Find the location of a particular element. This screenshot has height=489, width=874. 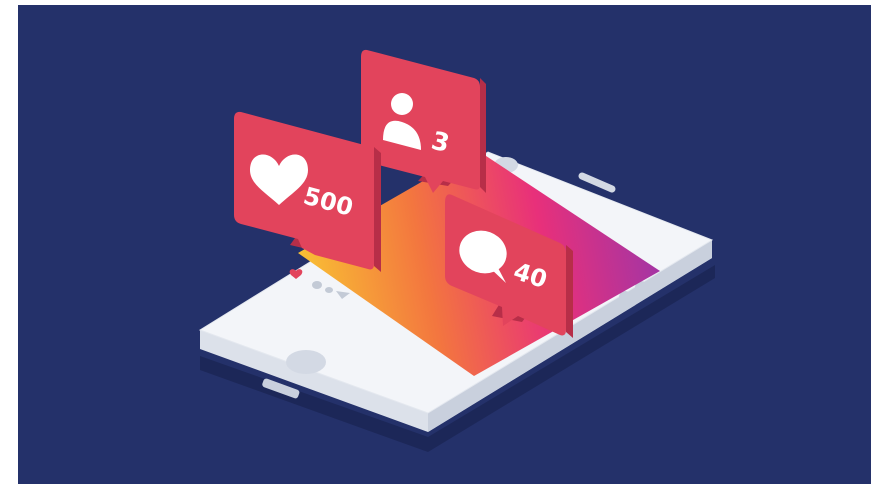

dot-action-icon is located at coordinates (329, 290).